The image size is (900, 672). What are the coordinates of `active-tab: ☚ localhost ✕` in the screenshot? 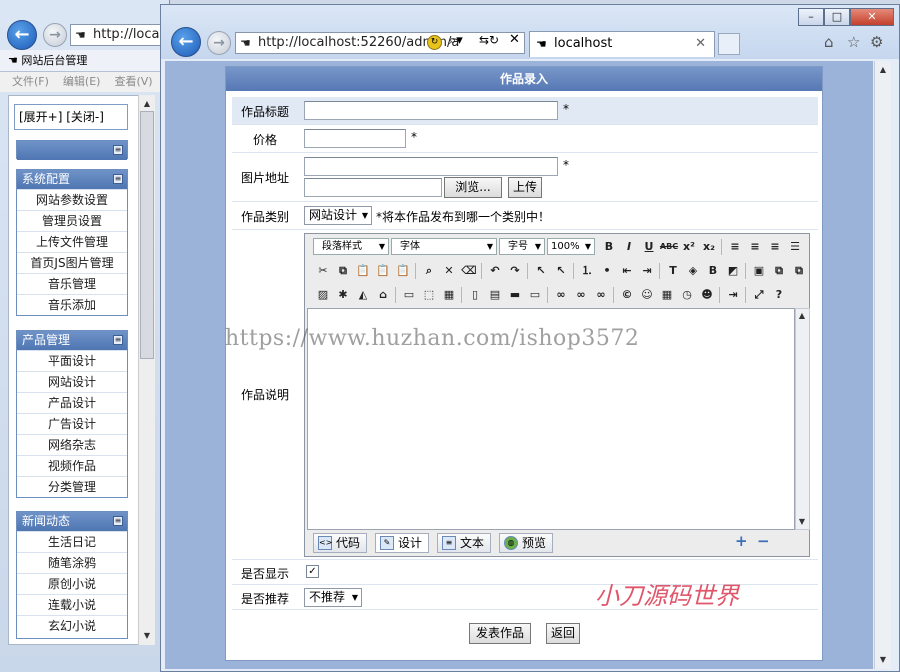 It's located at (622, 44).